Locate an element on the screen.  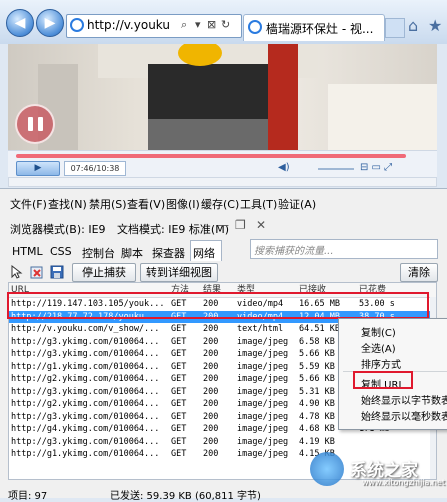
menu-item-select-all: 全选(A) is located at coordinates (378, 347).